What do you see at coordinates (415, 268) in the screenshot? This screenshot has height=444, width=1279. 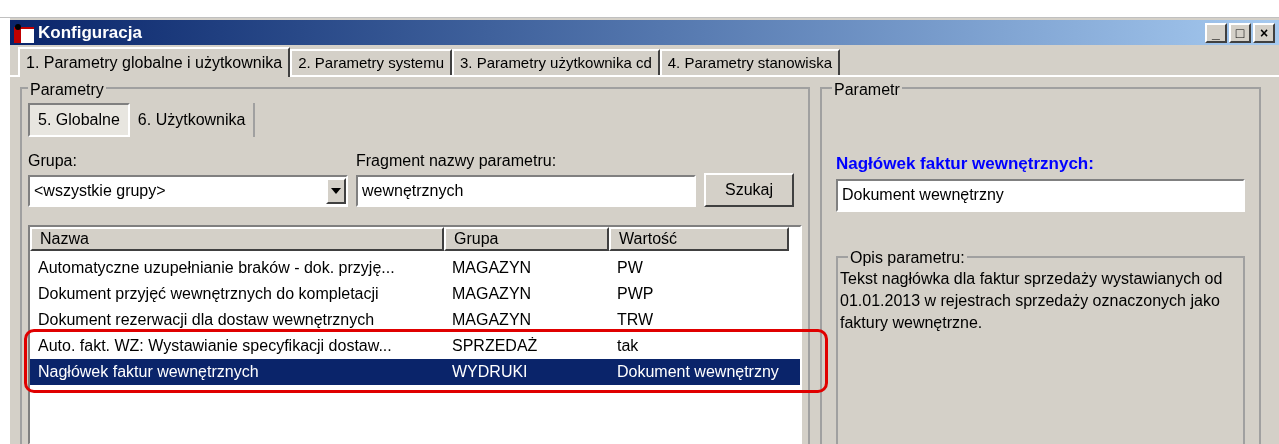 I see `table-row: Automatyczne uzupełnianie braków - dok. przyję... MAGAZYN PW` at bounding box center [415, 268].